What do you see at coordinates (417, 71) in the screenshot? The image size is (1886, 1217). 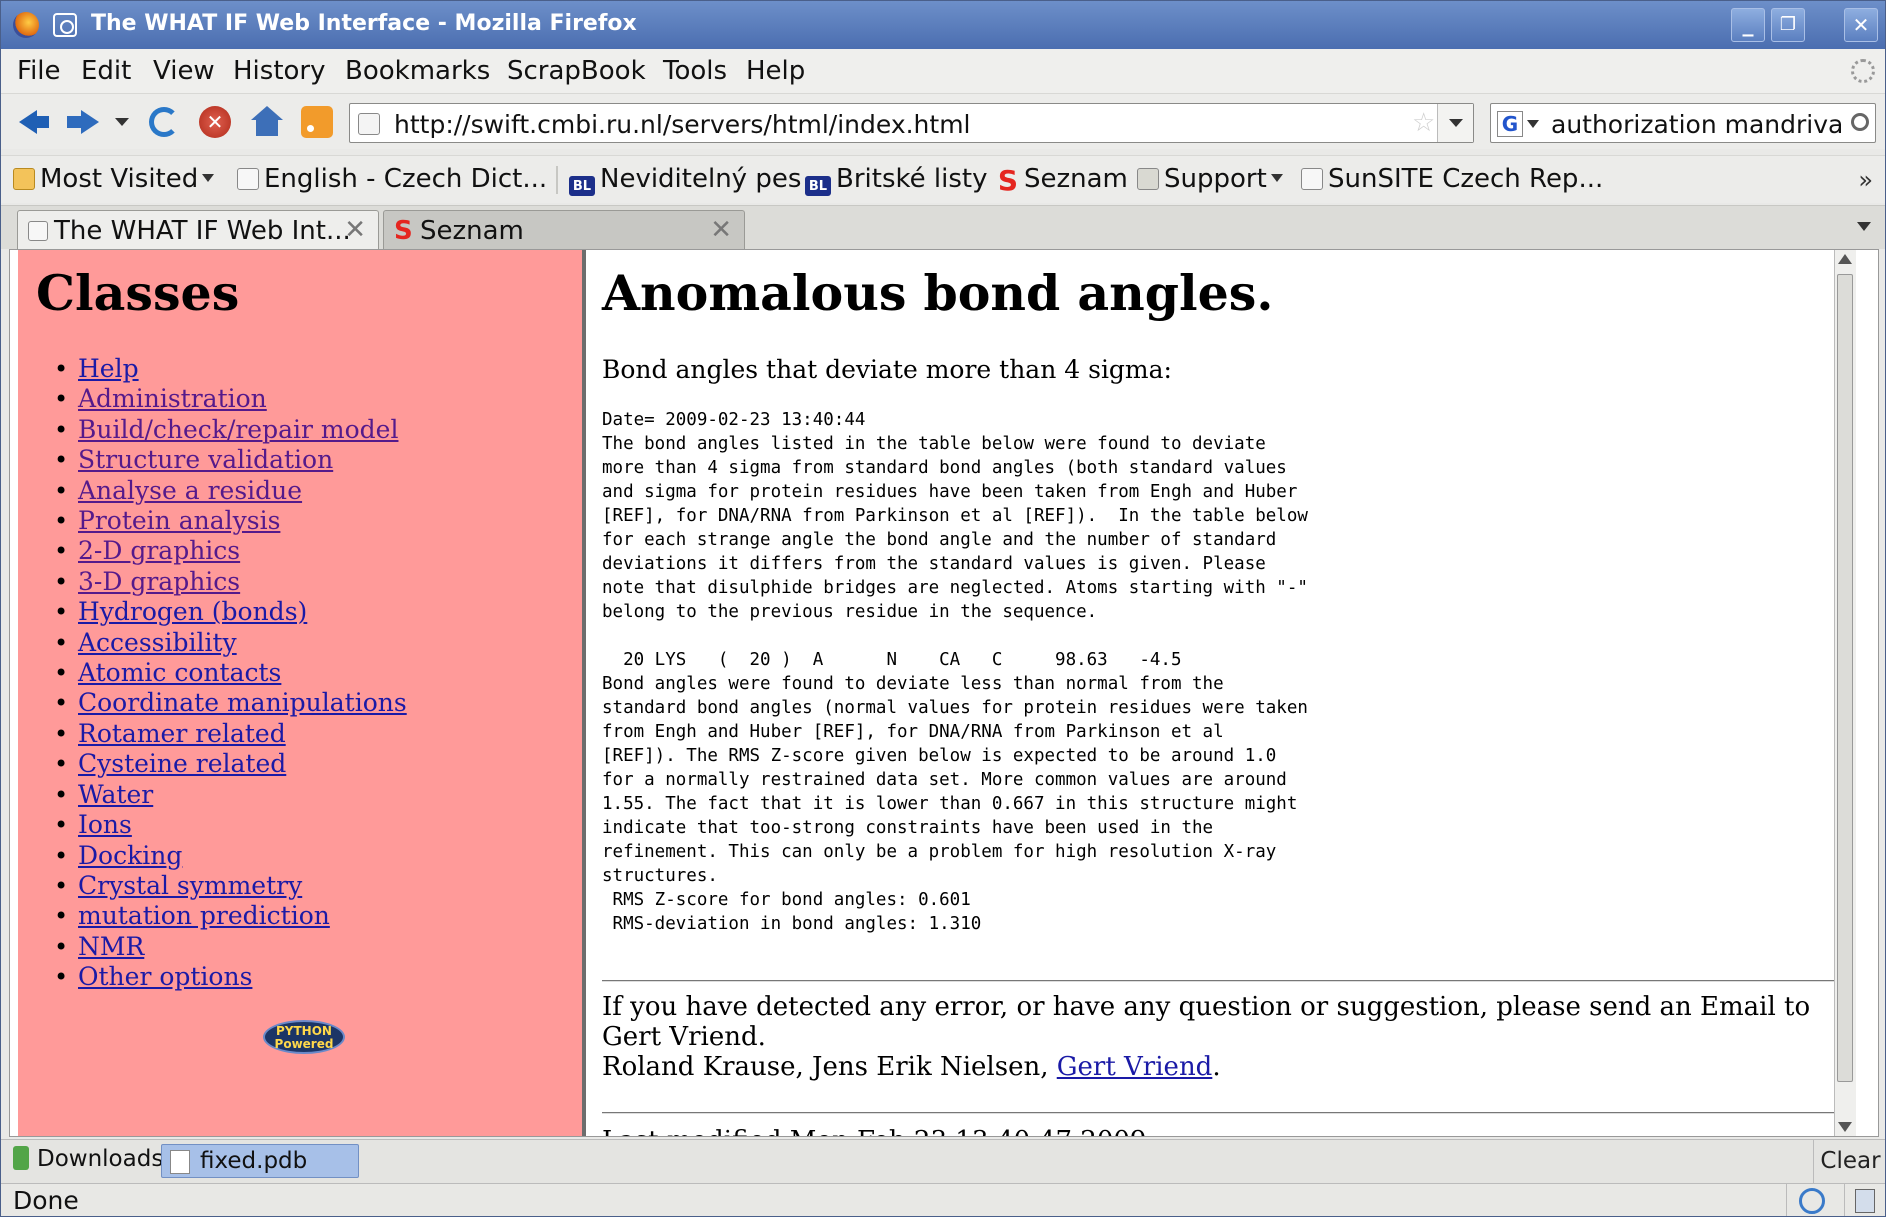 I see `menu-bookmarks: Bookmarks` at bounding box center [417, 71].